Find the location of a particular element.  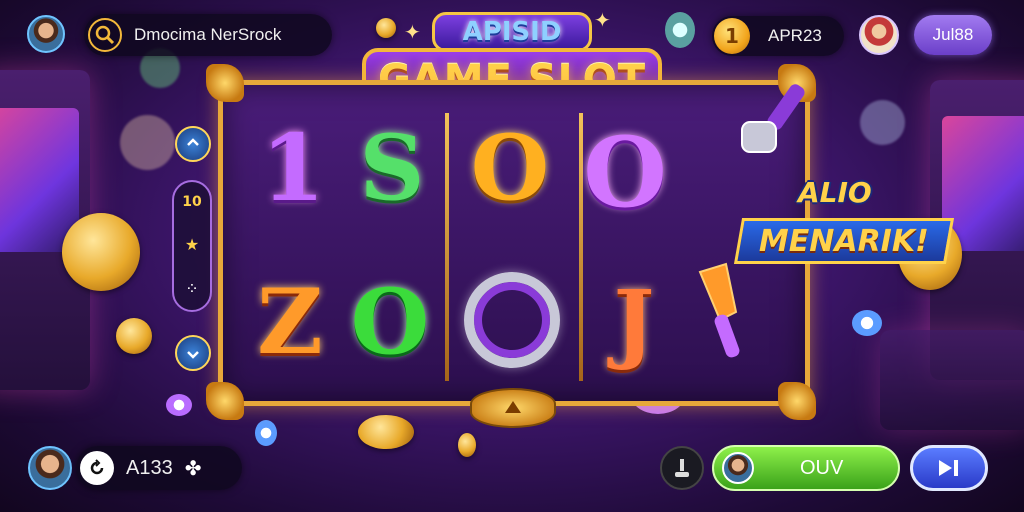

clover-icon: ✤ is located at coordinates (193, 468).